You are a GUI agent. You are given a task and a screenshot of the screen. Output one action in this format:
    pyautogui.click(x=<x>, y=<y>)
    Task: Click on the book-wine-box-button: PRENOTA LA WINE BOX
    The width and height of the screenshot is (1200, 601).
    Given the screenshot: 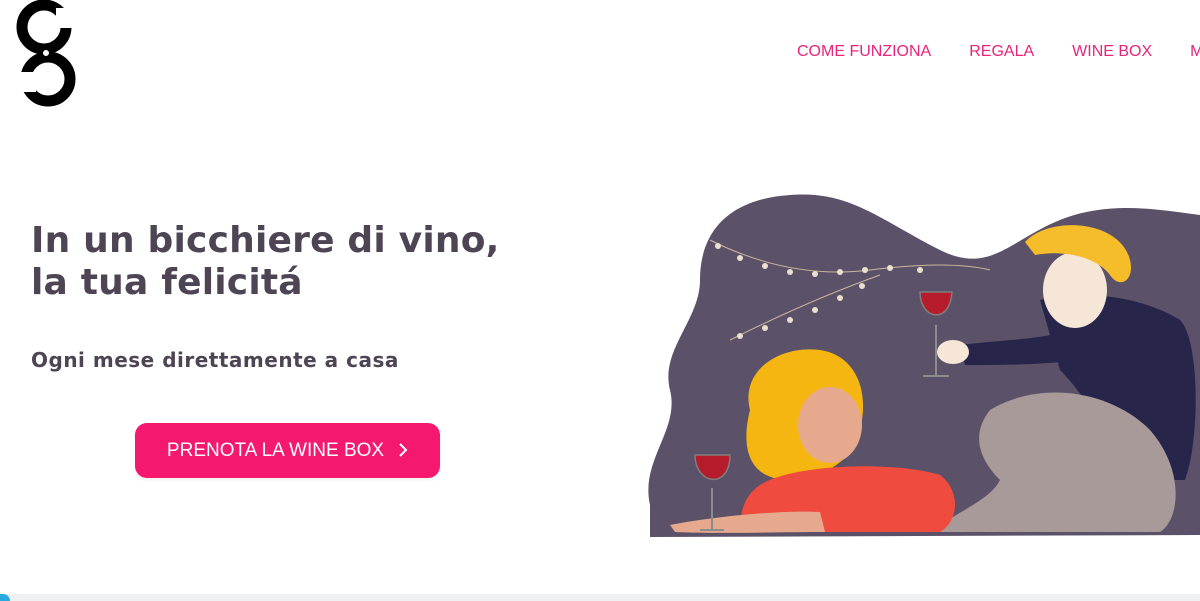 What is the action you would take?
    pyautogui.click(x=287, y=450)
    